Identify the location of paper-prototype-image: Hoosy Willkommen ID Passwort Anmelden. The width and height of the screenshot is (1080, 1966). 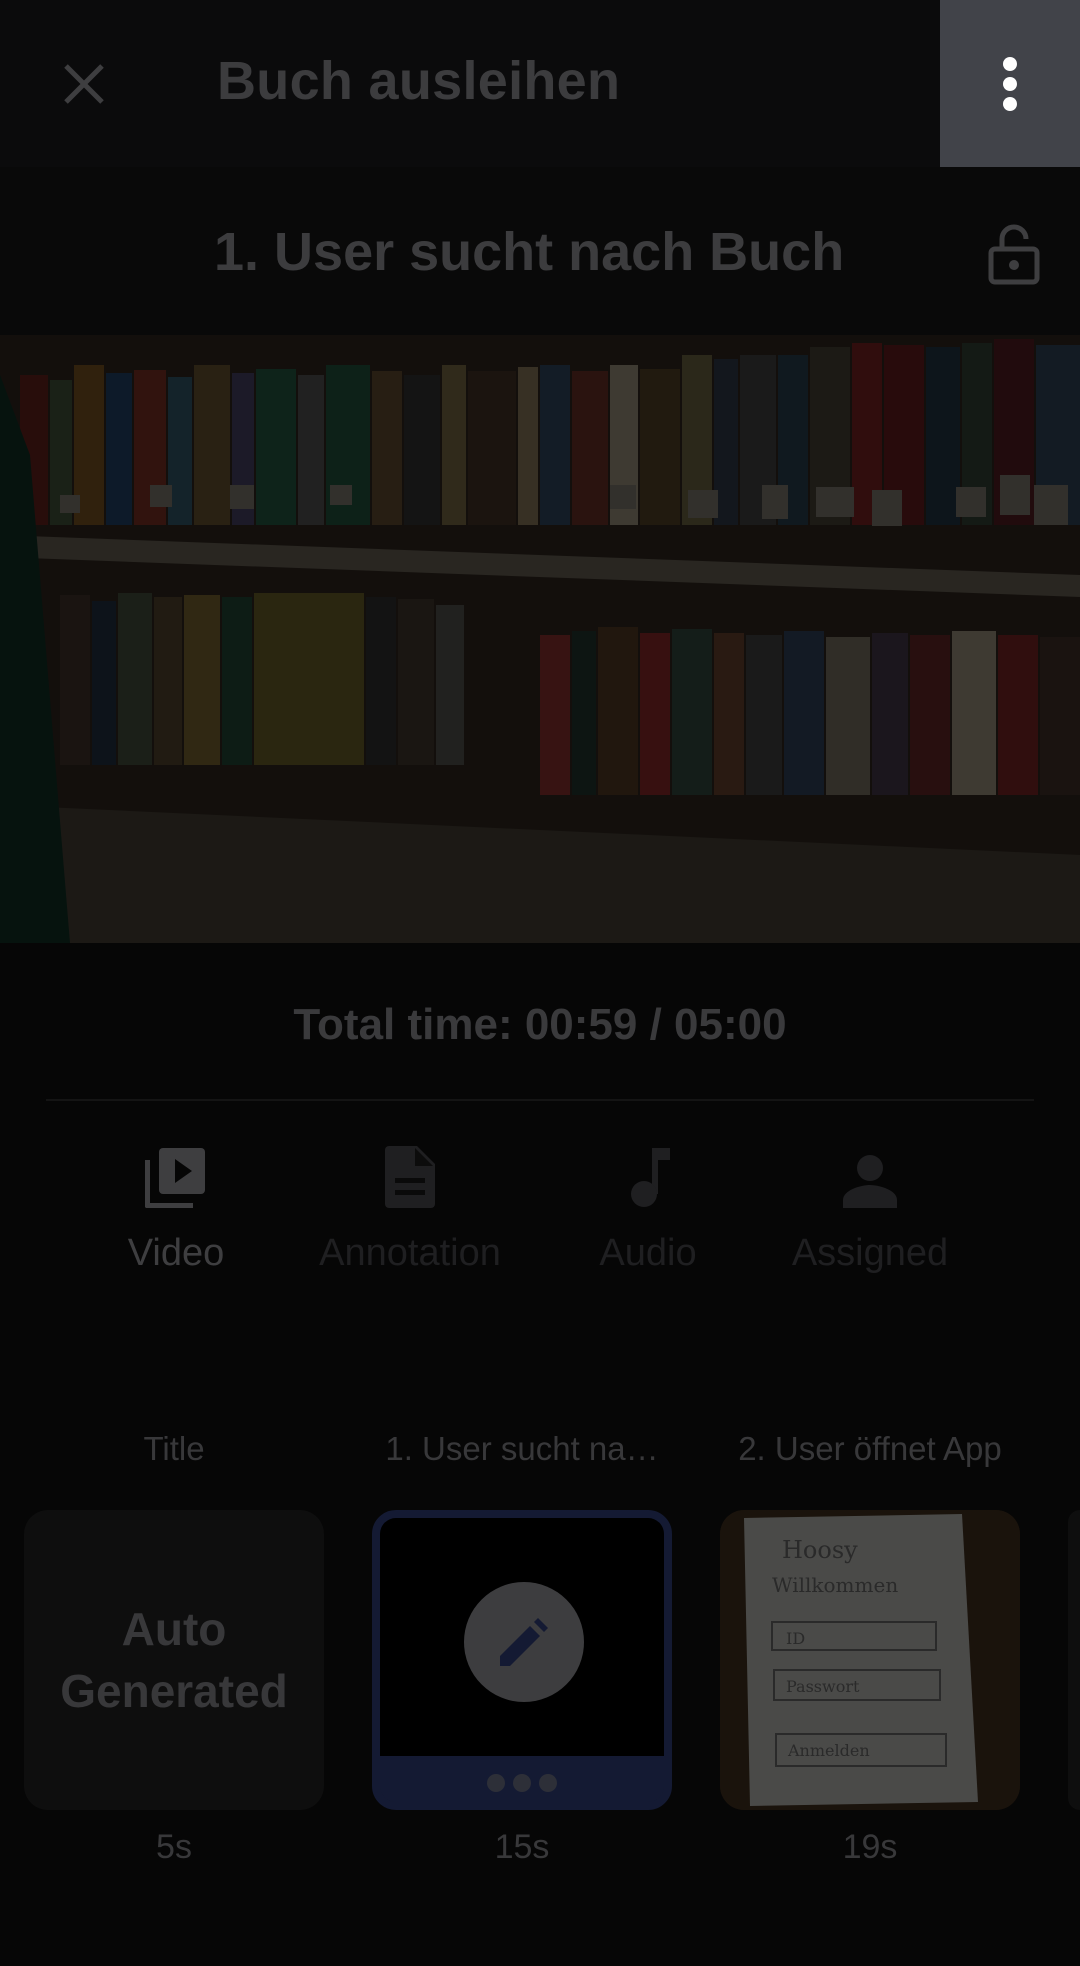
(870, 1660).